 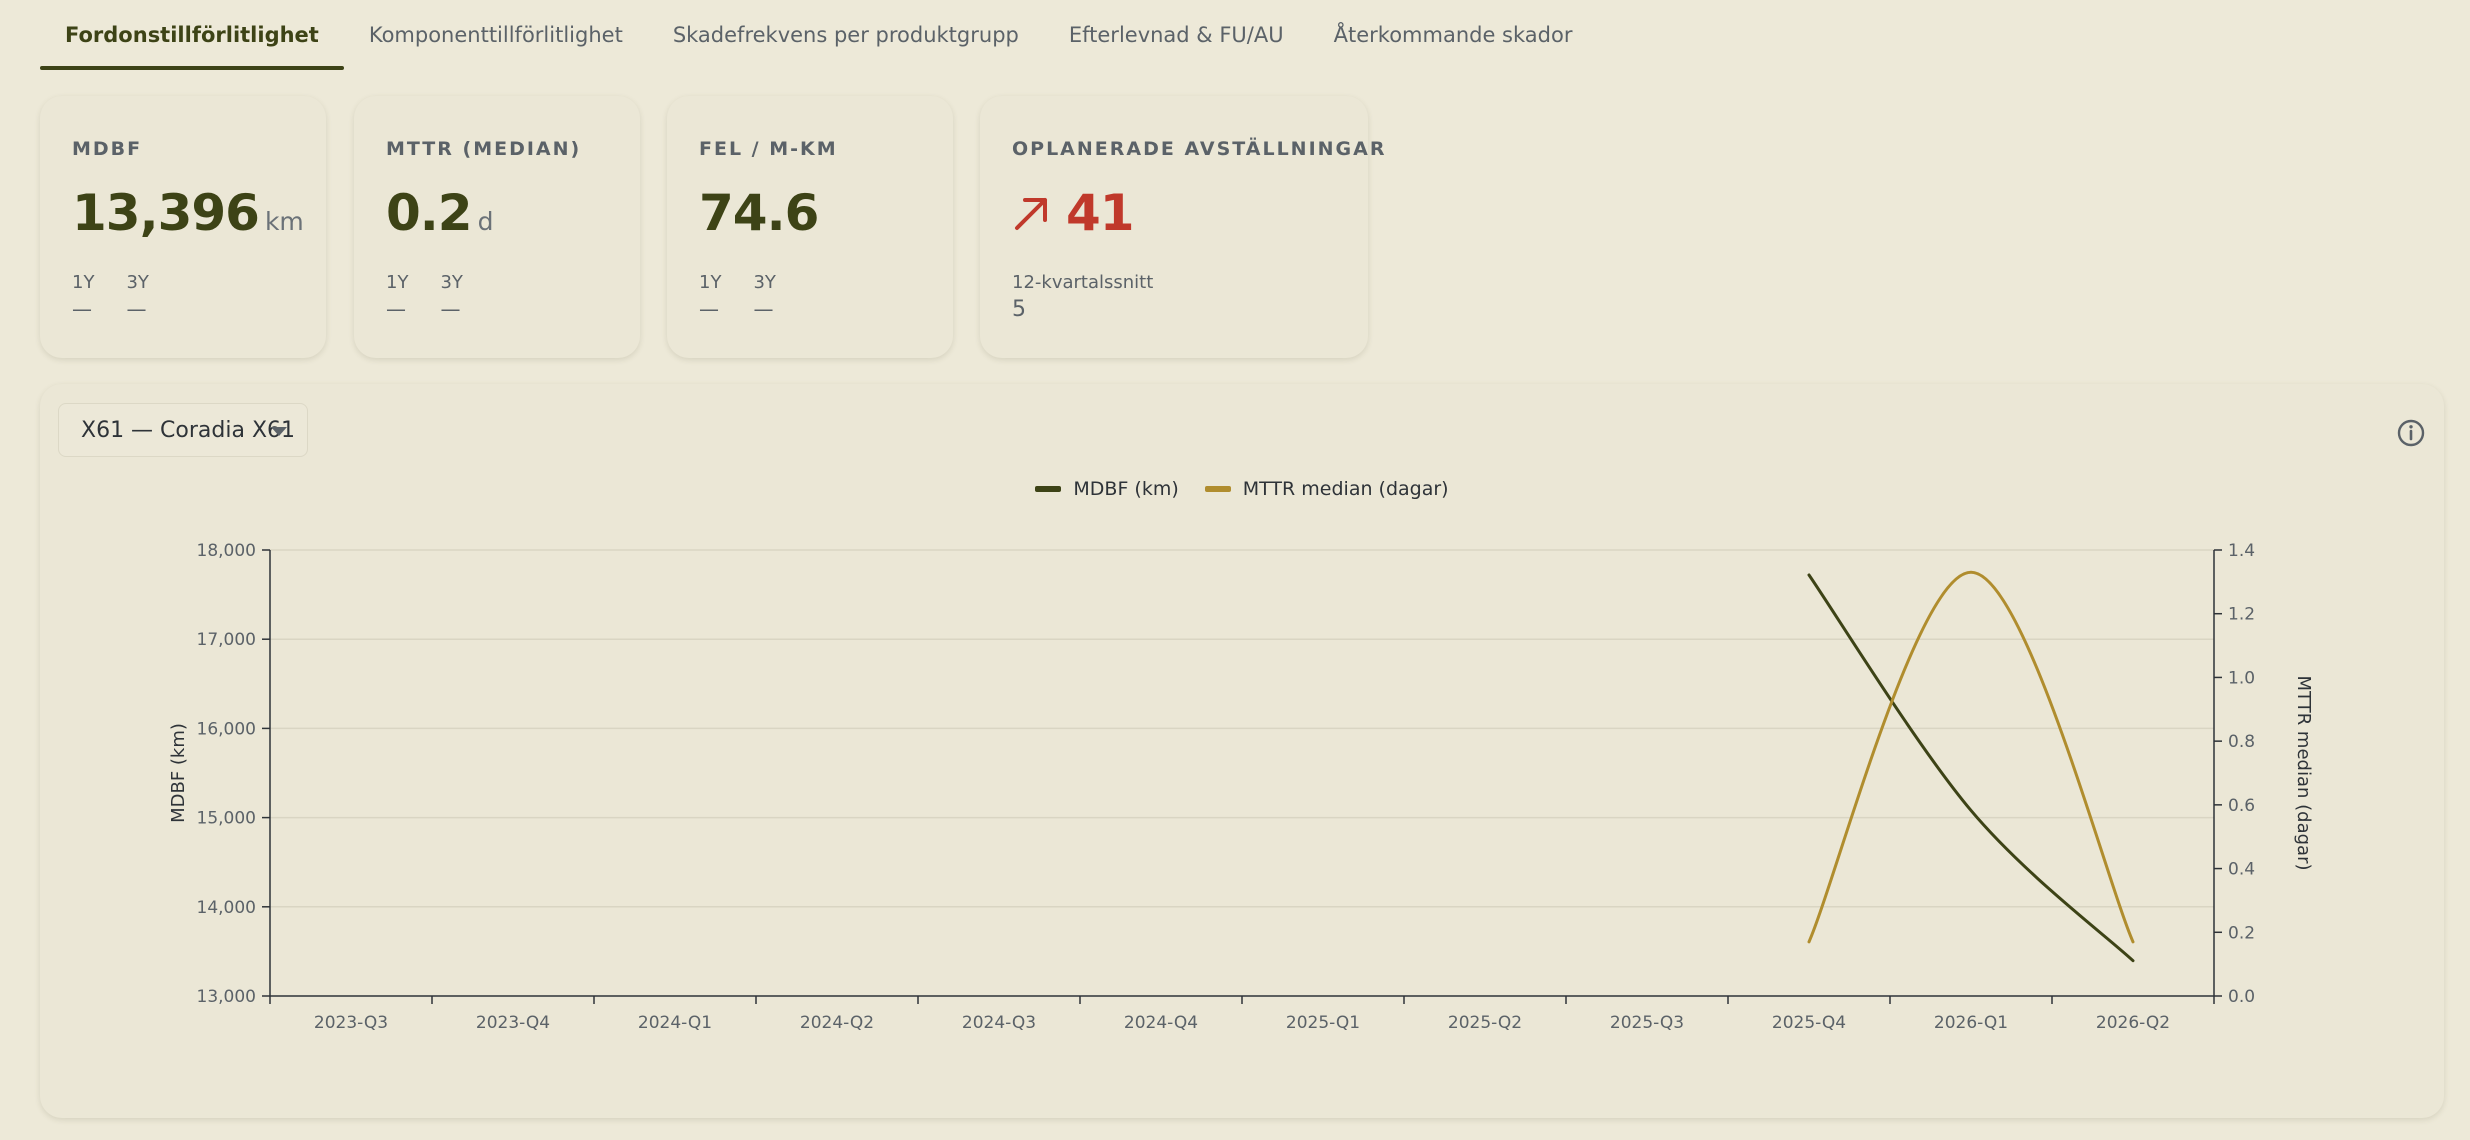 I want to click on x-tick-label: 2023-Q3, so click(x=351, y=1023).